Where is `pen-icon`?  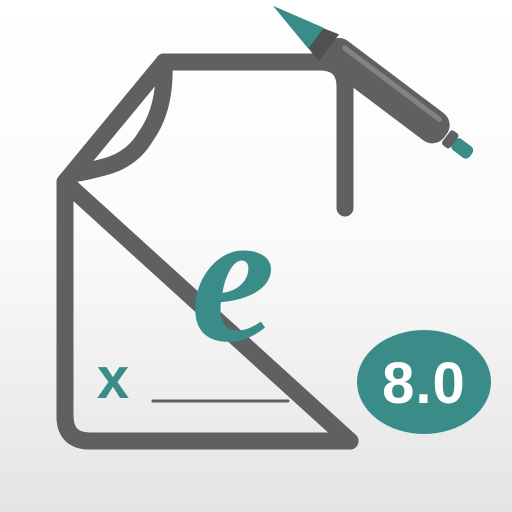 pen-icon is located at coordinates (373, 82).